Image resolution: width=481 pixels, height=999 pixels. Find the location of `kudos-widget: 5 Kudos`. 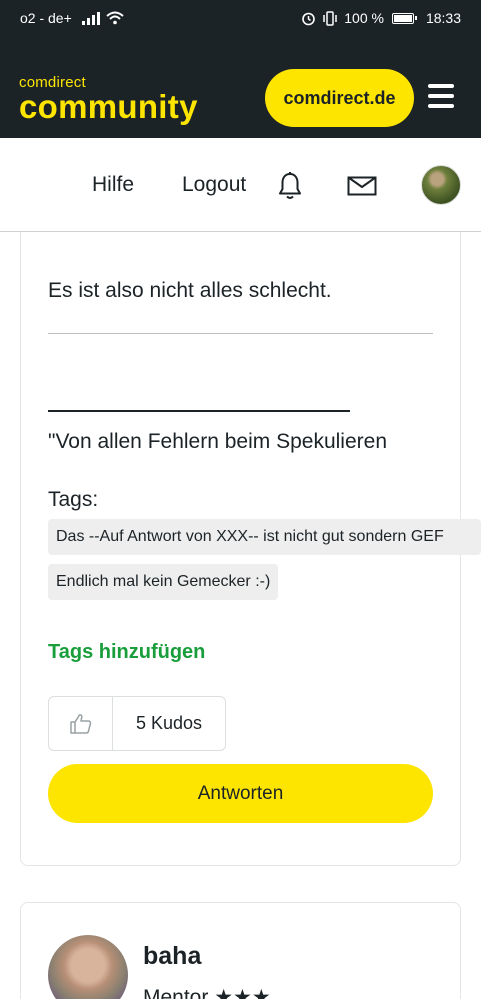

kudos-widget: 5 Kudos is located at coordinates (137, 723).